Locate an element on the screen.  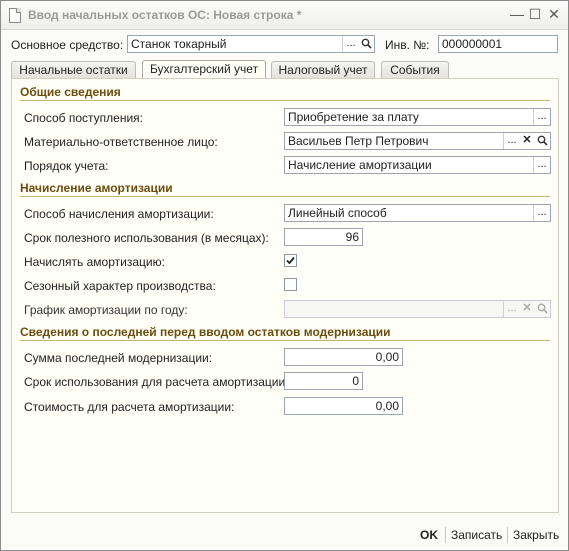
modernization-sum-value: 0,00 is located at coordinates (387, 357).